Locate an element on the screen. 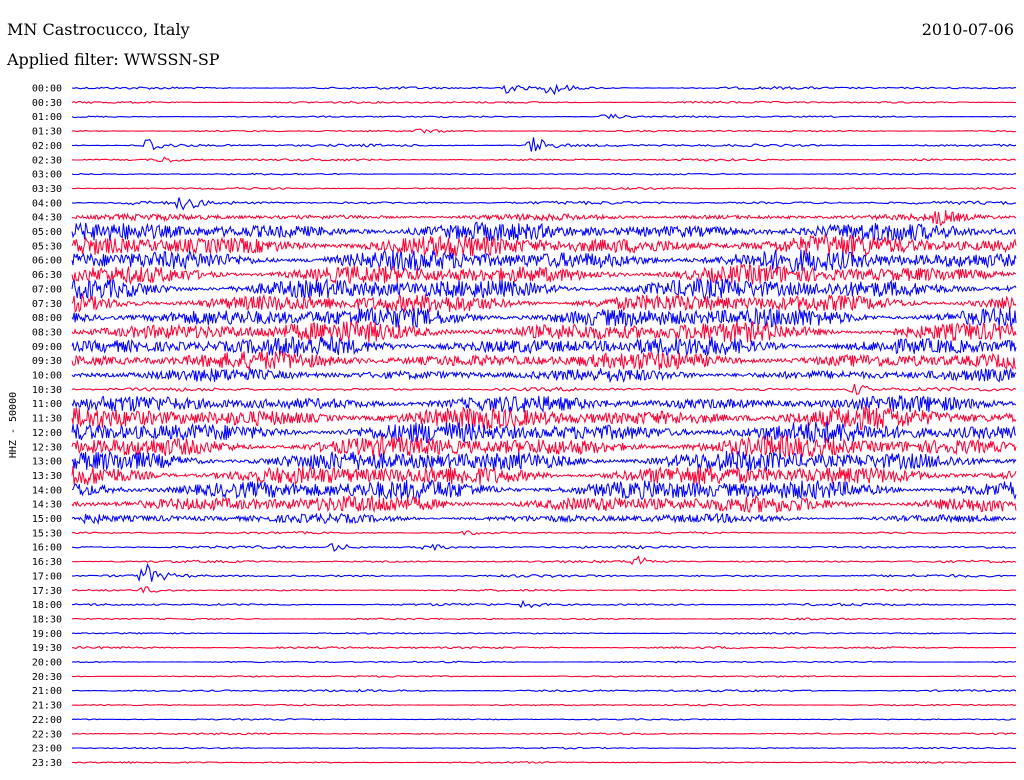 The height and width of the screenshot is (780, 1024). time-label: 15:00 is located at coordinates (47, 519).